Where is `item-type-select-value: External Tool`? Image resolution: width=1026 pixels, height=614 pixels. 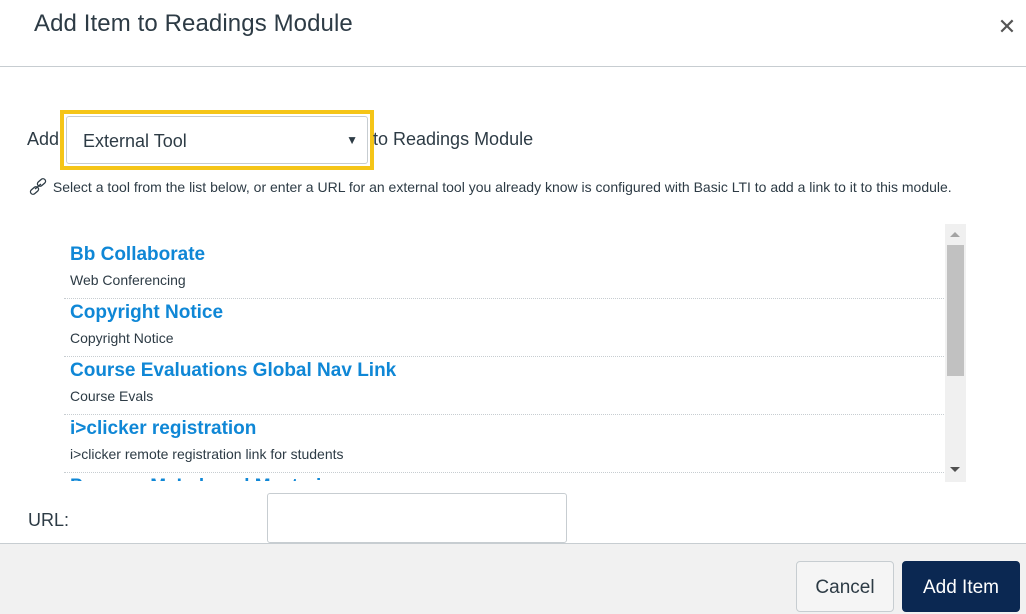 item-type-select-value: External Tool is located at coordinates (135, 141).